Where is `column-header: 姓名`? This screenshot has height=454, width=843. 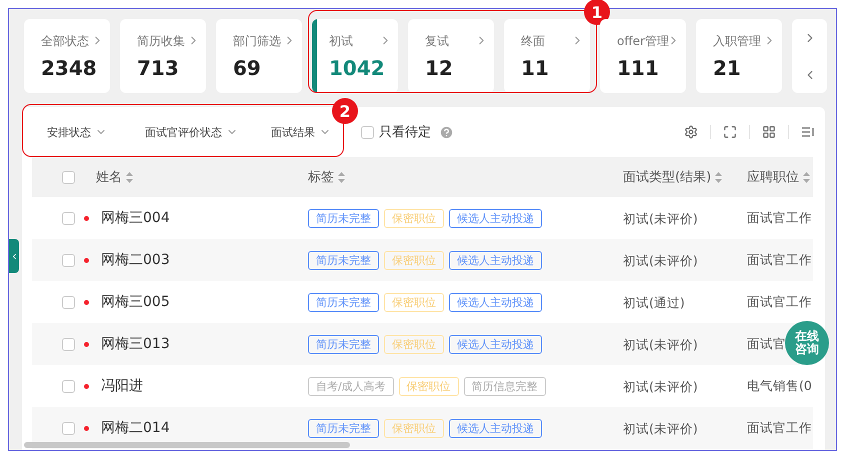 column-header: 姓名 is located at coordinates (114, 177).